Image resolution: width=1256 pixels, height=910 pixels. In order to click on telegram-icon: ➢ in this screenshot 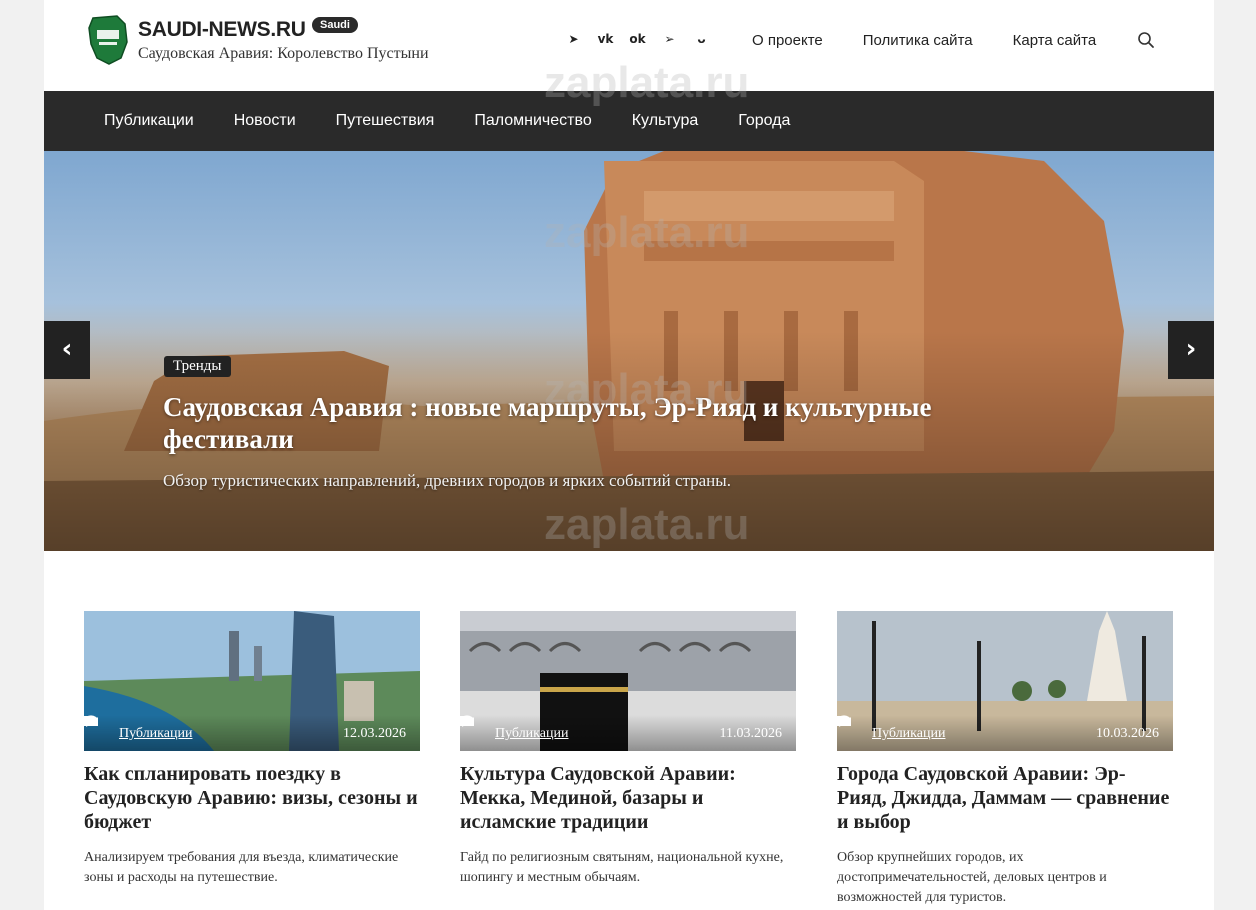, I will do `click(669, 39)`.